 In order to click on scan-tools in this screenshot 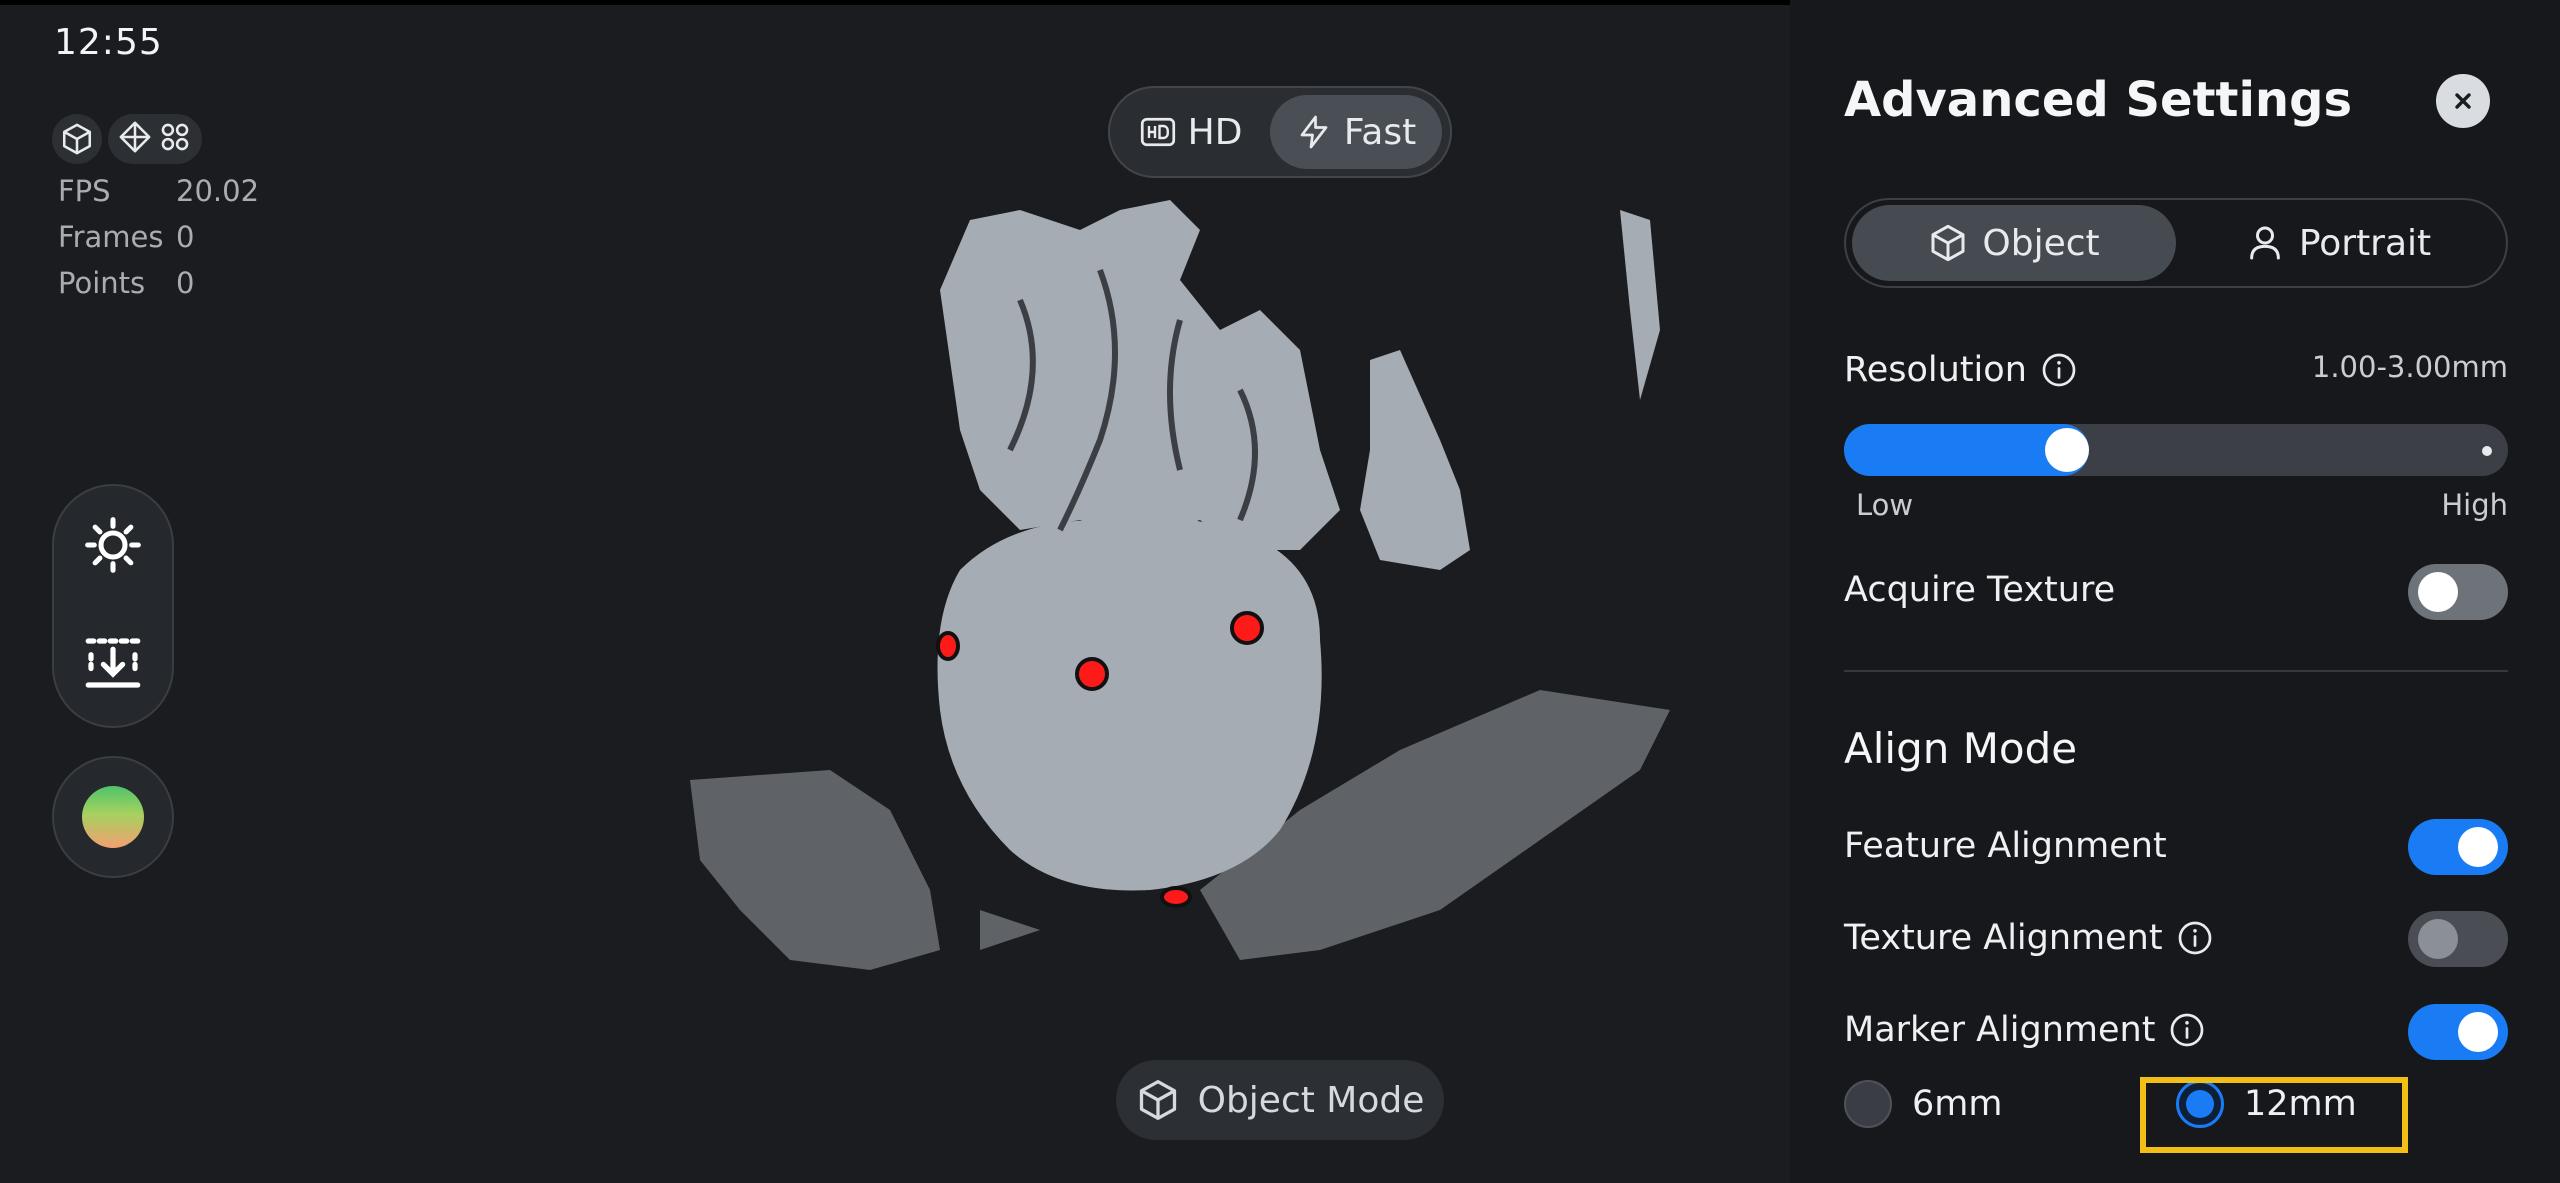, I will do `click(113, 606)`.